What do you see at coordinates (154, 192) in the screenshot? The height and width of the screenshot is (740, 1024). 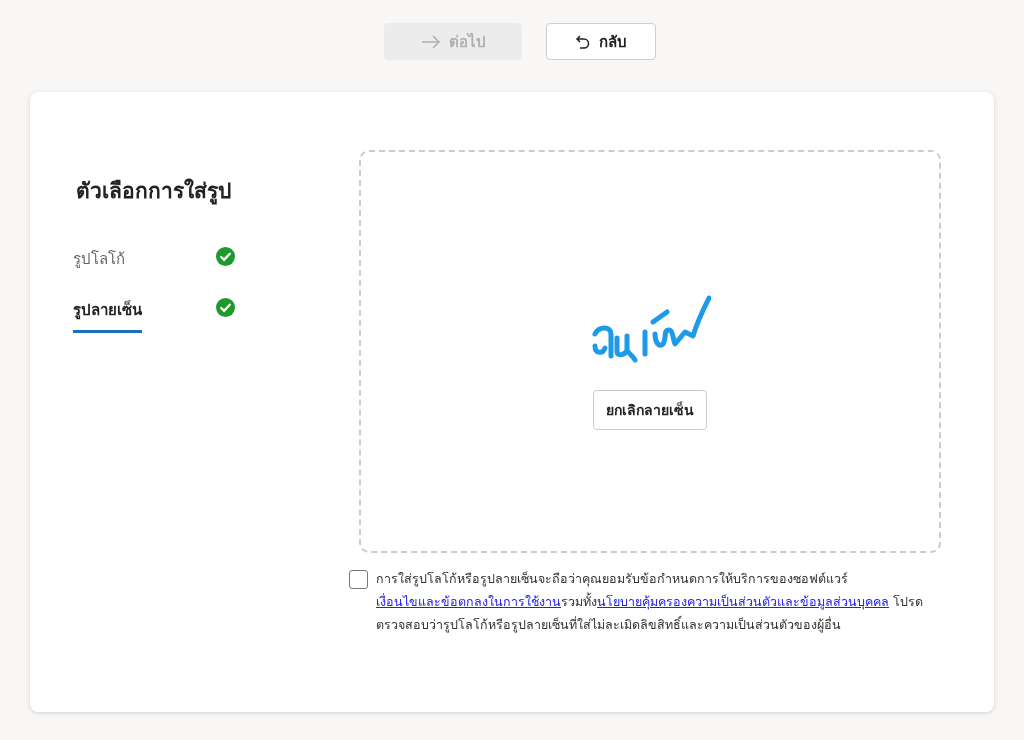 I see `options-title: ตัวเลือกการใส่รูป` at bounding box center [154, 192].